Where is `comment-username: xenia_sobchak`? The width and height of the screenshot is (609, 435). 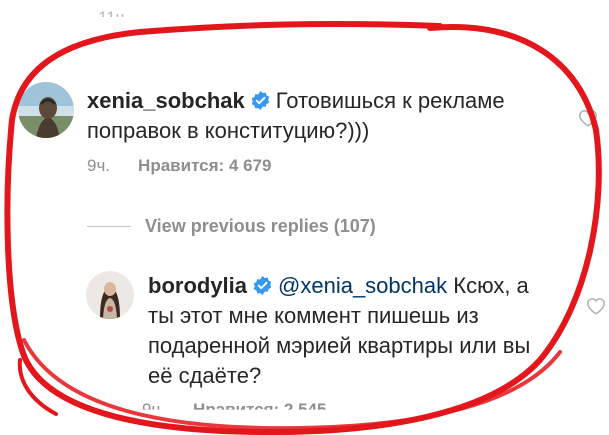
comment-username: xenia_sobchak is located at coordinates (166, 100).